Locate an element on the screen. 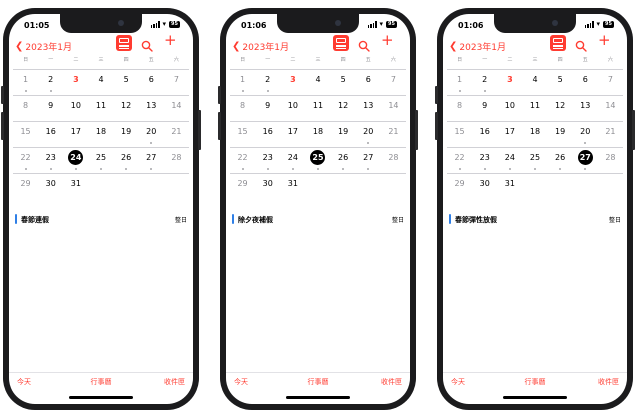  event-row: 除夕夜補假 整日 is located at coordinates (318, 219).